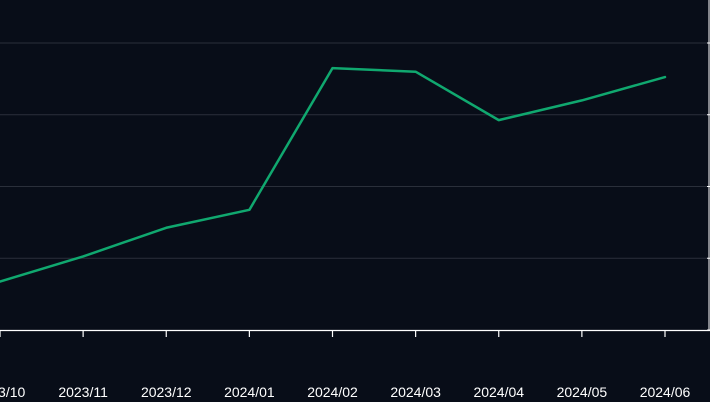  What do you see at coordinates (13, 392) in the screenshot?
I see `x-tick-label: 2023/10` at bounding box center [13, 392].